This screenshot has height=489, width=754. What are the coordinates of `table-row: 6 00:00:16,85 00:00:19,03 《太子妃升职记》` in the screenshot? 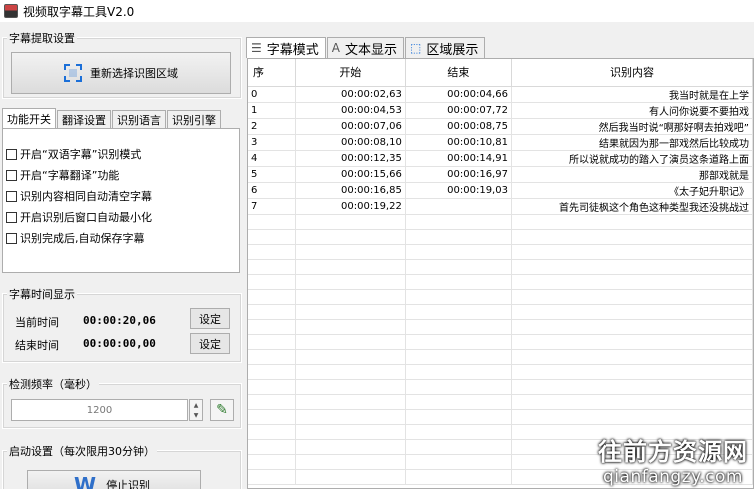 It's located at (500, 190).